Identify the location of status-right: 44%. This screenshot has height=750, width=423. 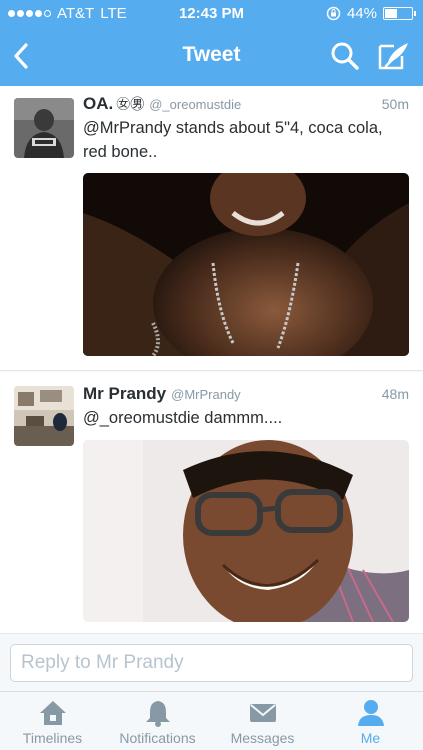
(371, 13).